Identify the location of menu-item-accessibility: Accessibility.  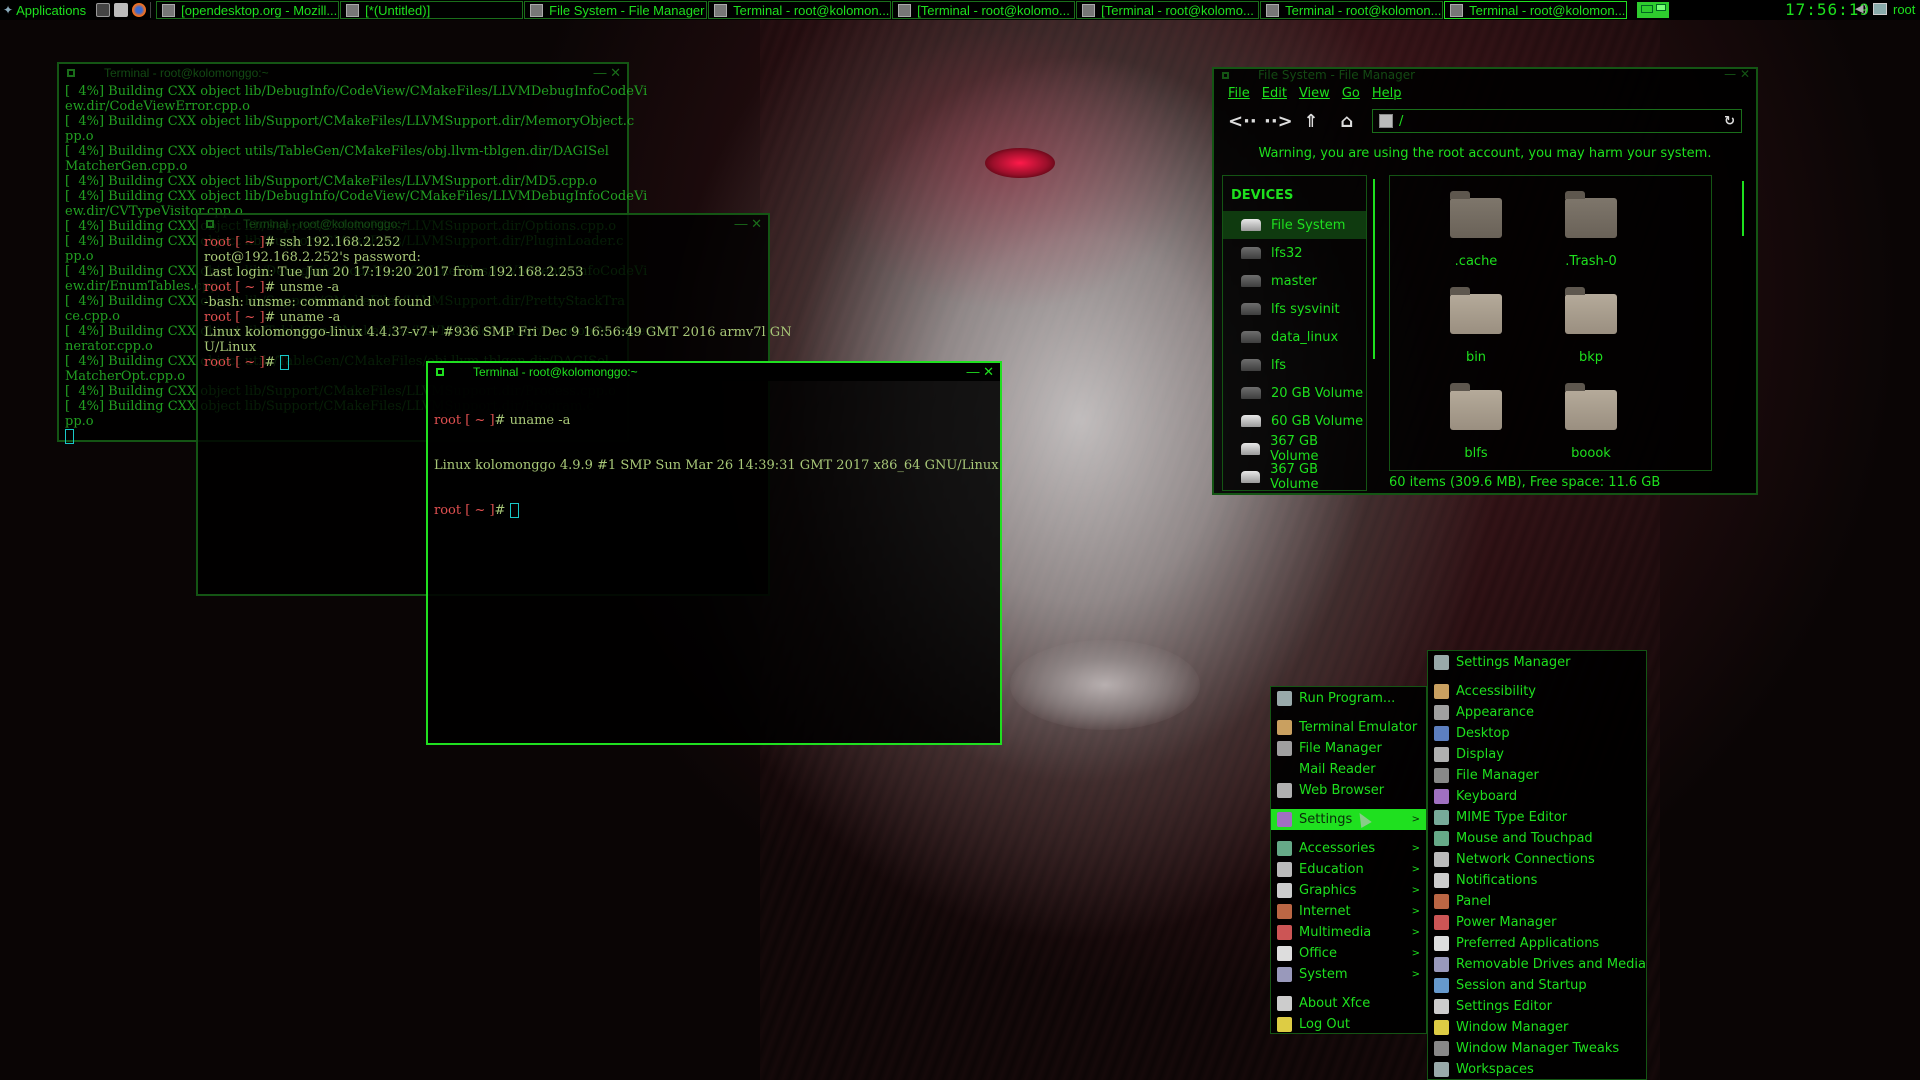
(1537, 691).